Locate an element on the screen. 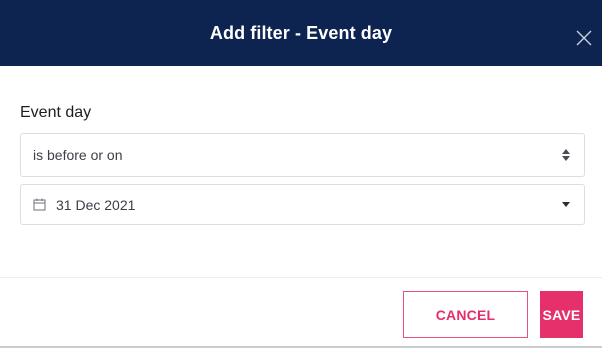 This screenshot has height=349, width=602. modal-title: Add filter - Event day is located at coordinates (301, 32).